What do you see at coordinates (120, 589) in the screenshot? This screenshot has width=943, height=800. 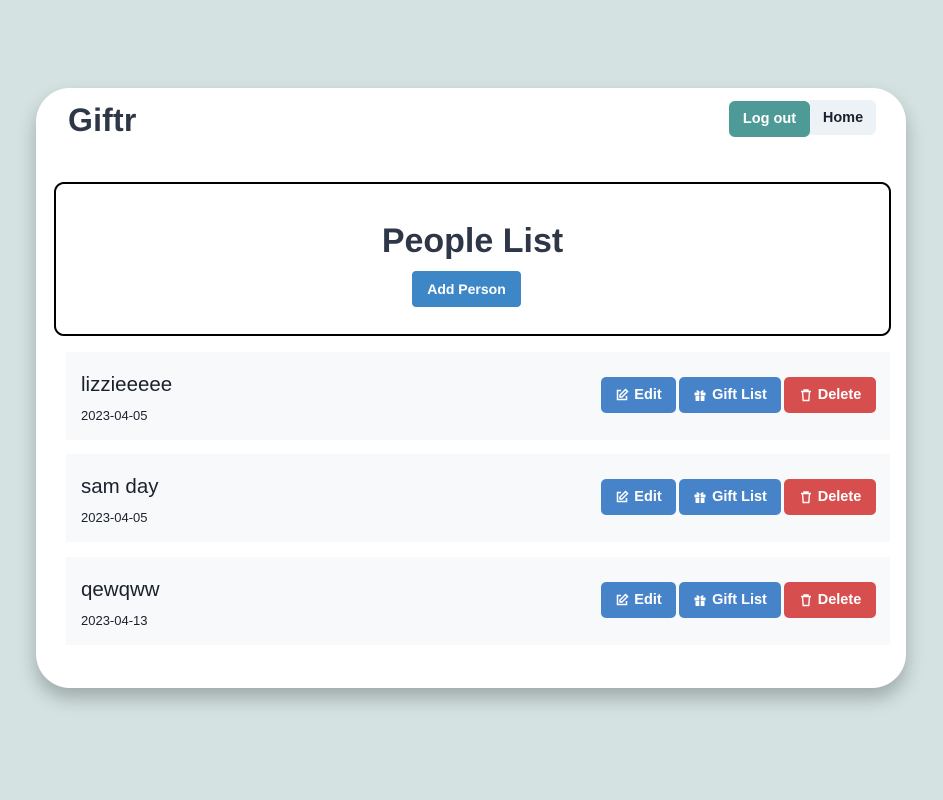 I see `person-name: qewqww` at bounding box center [120, 589].